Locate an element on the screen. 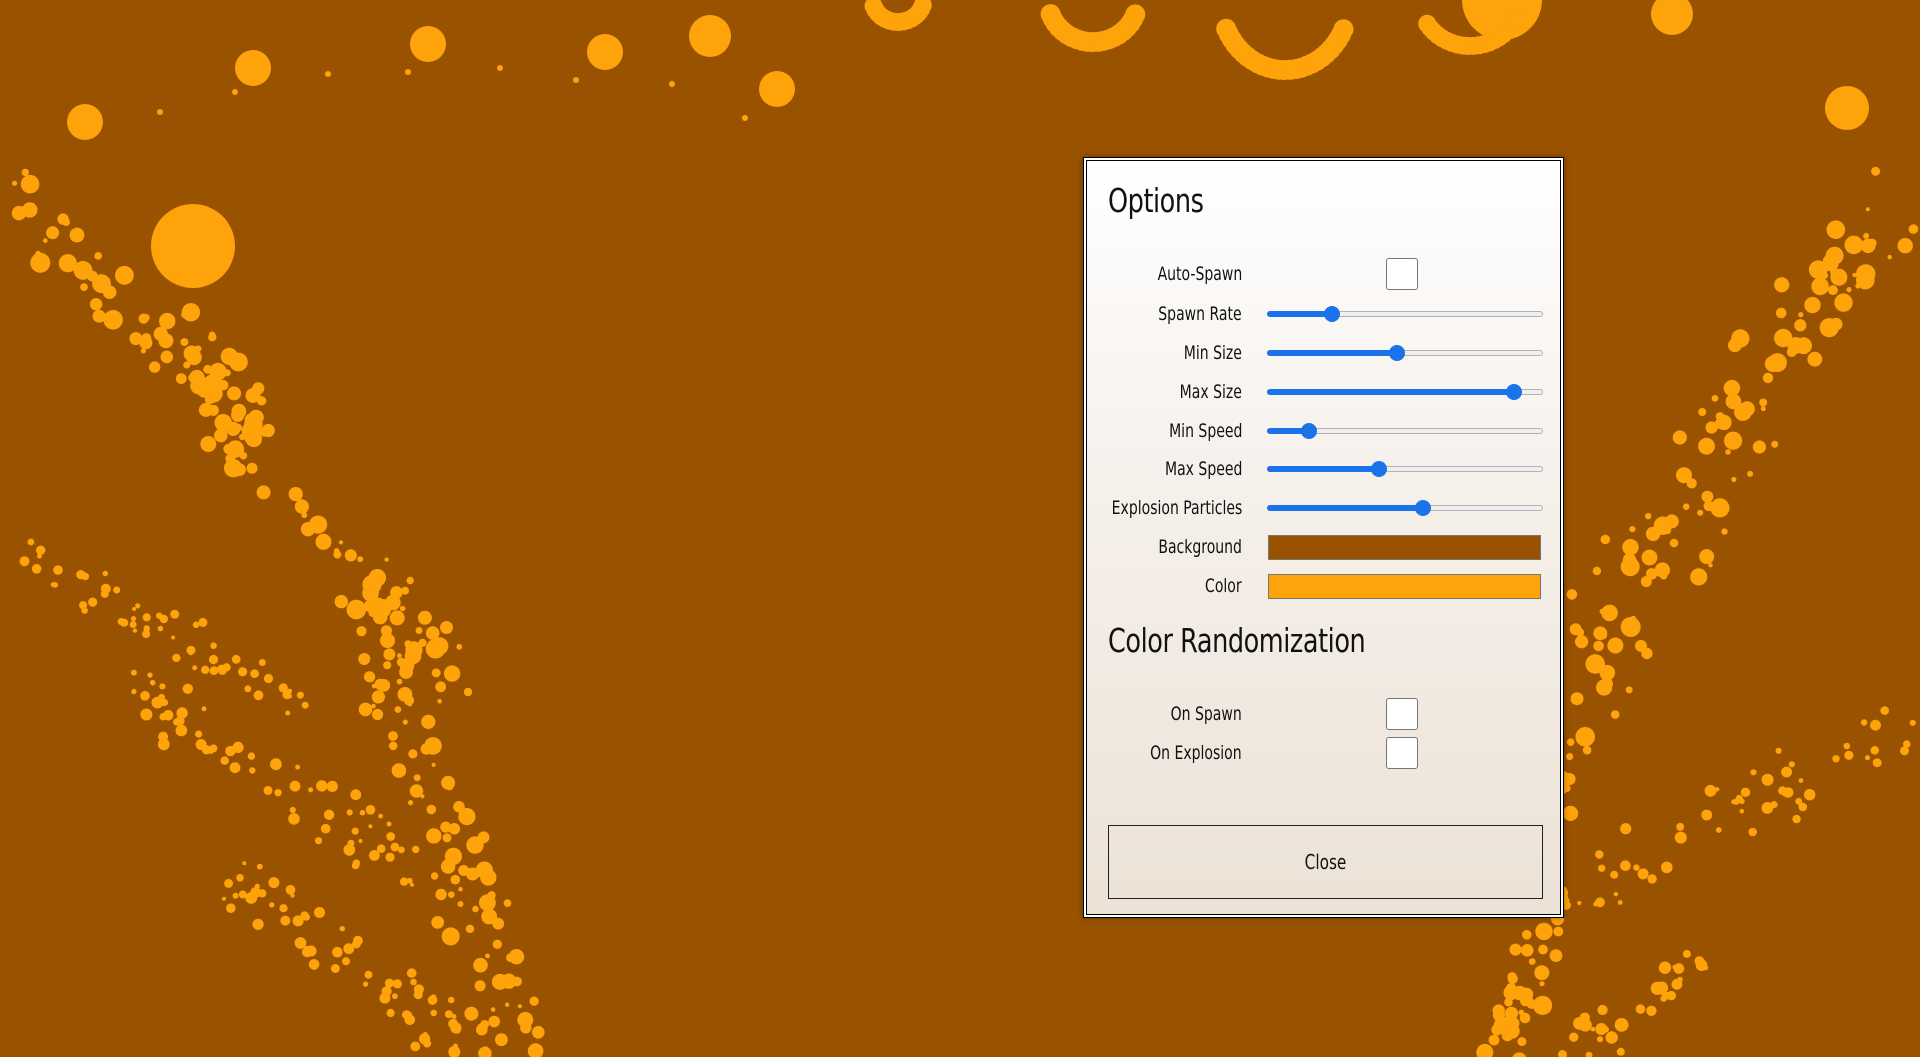 The height and width of the screenshot is (1057, 1920). particle-color-picker is located at coordinates (1404, 586).